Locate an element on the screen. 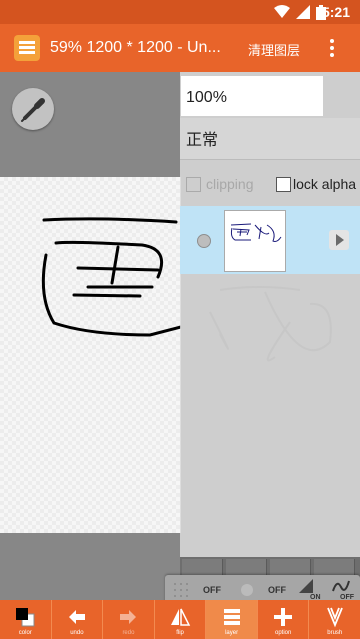 Image resolution: width=360 pixels, height=639 pixels. bottom-toolbar: color undo redo flip layer option brush is located at coordinates (180, 619).